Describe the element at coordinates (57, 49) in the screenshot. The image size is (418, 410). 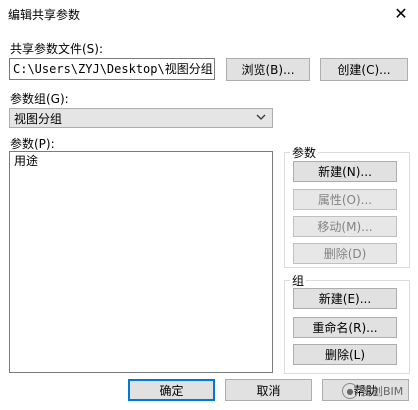
I see `shared-file-label: 共享参数文件(S):` at that location.